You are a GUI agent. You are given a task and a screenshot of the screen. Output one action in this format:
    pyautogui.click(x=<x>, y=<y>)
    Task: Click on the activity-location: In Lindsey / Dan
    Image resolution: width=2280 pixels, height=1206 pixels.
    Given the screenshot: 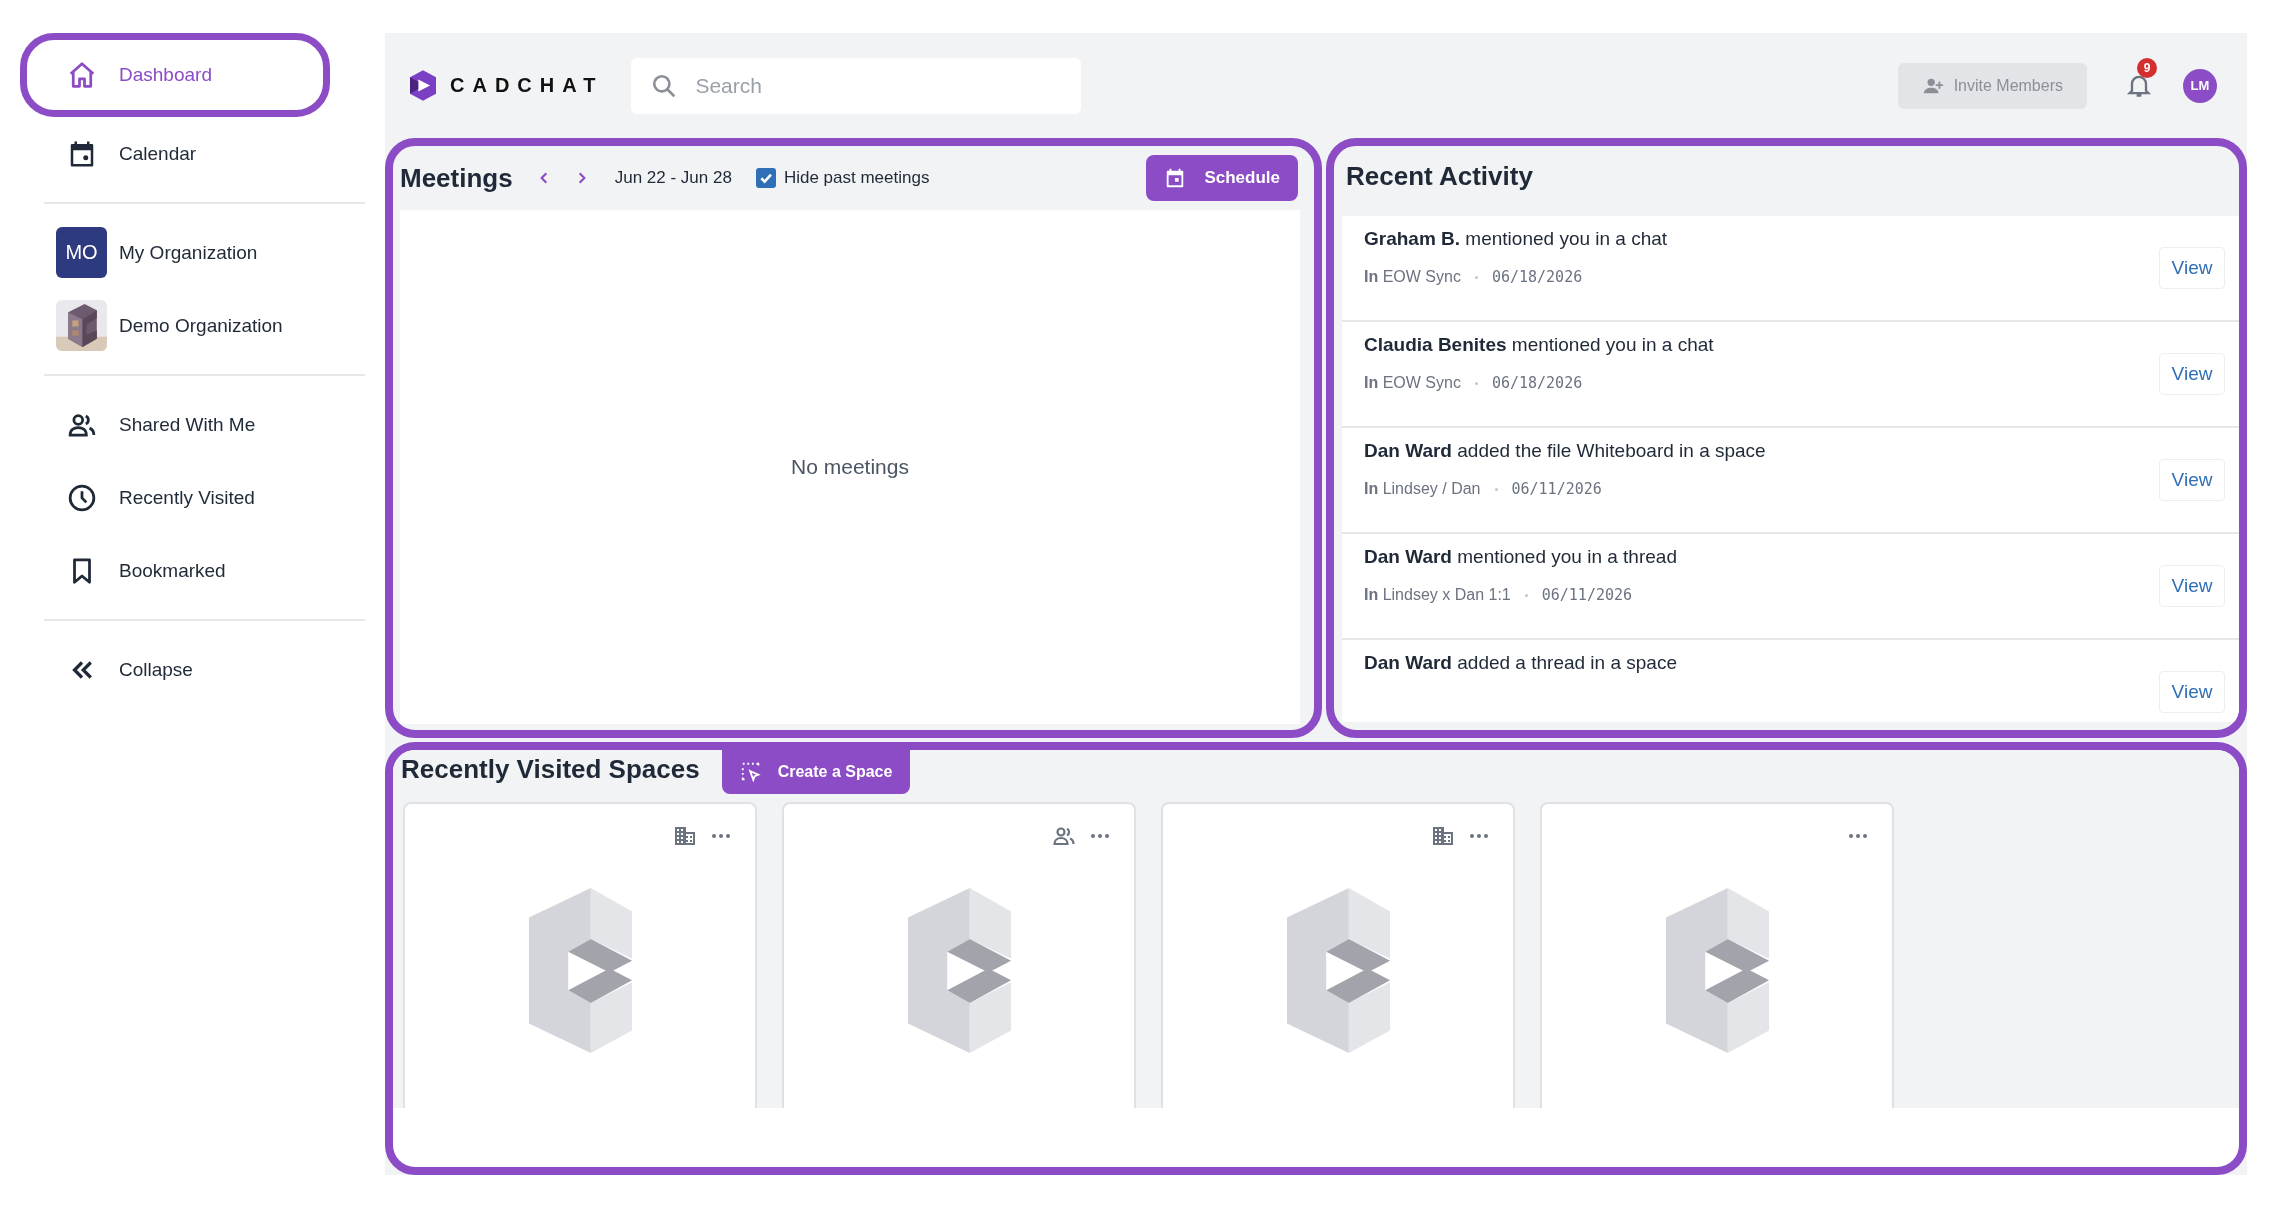 What is the action you would take?
    pyautogui.click(x=1422, y=489)
    